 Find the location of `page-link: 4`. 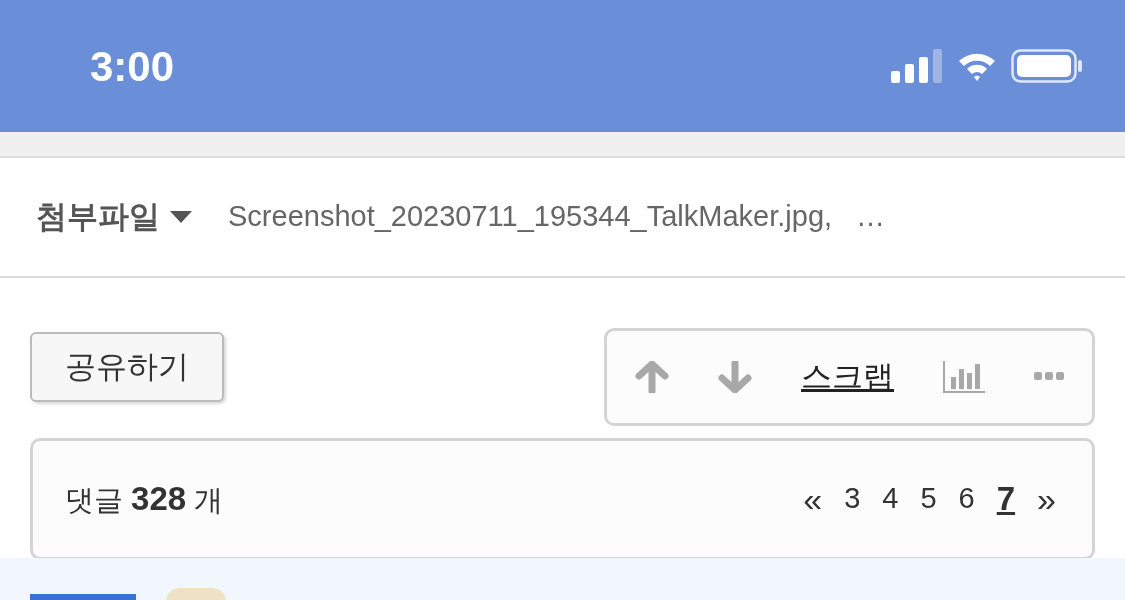

page-link: 4 is located at coordinates (890, 499).